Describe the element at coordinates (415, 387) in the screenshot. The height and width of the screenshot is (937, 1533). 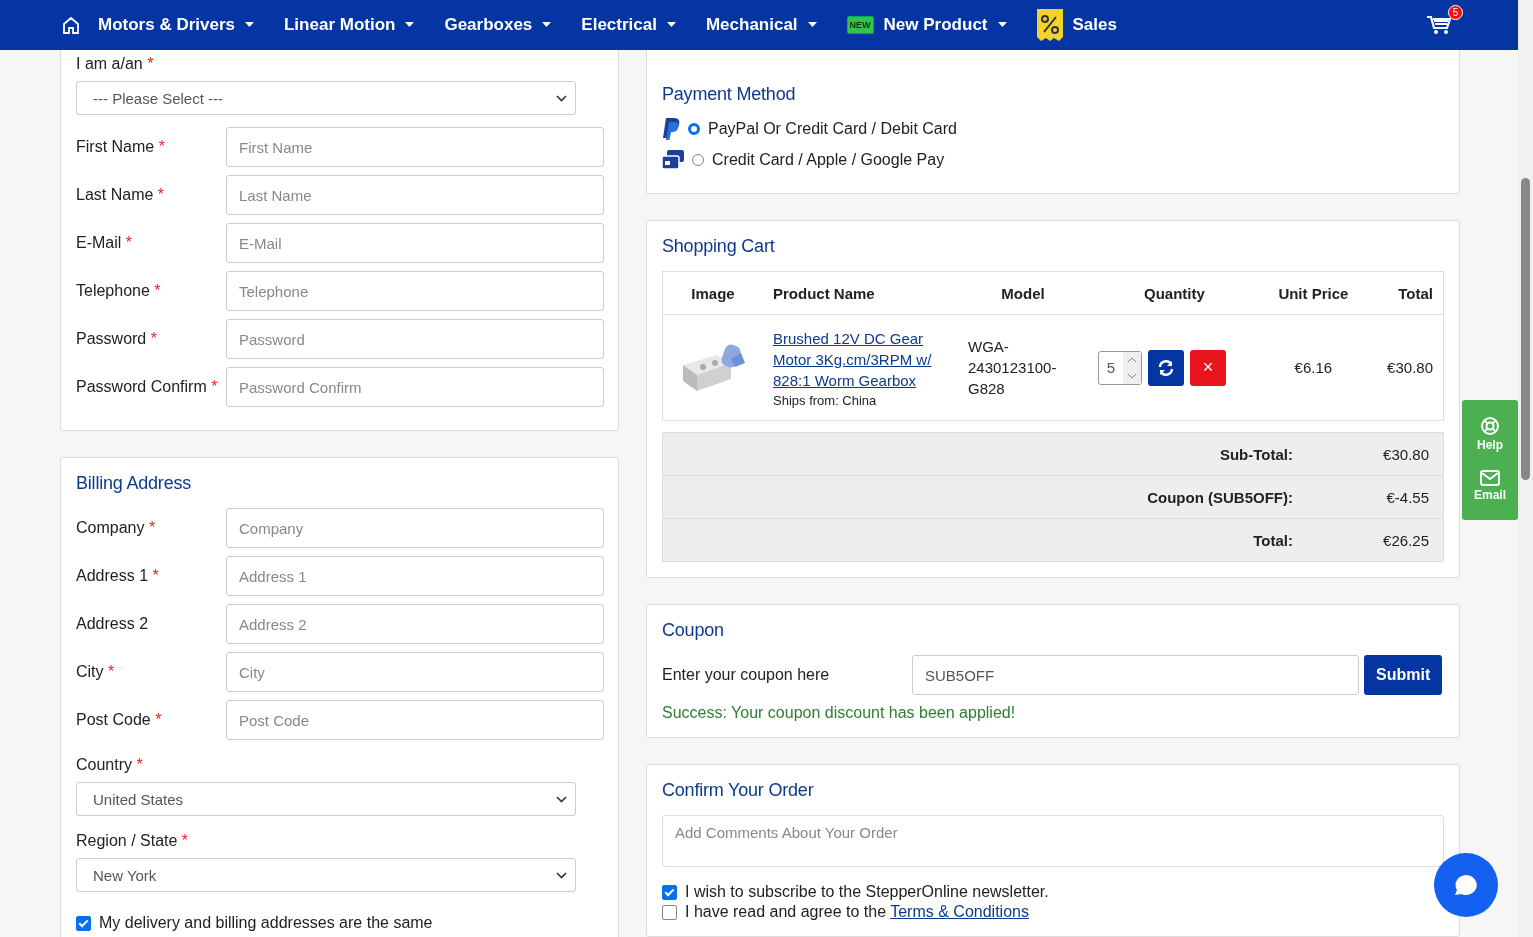
I see `input-field: Password Confirm` at that location.